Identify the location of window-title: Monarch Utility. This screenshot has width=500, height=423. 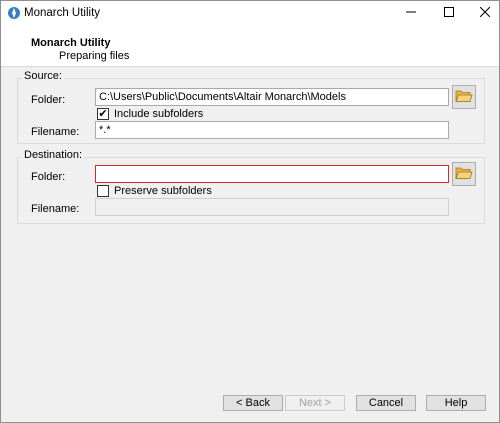
(62, 13).